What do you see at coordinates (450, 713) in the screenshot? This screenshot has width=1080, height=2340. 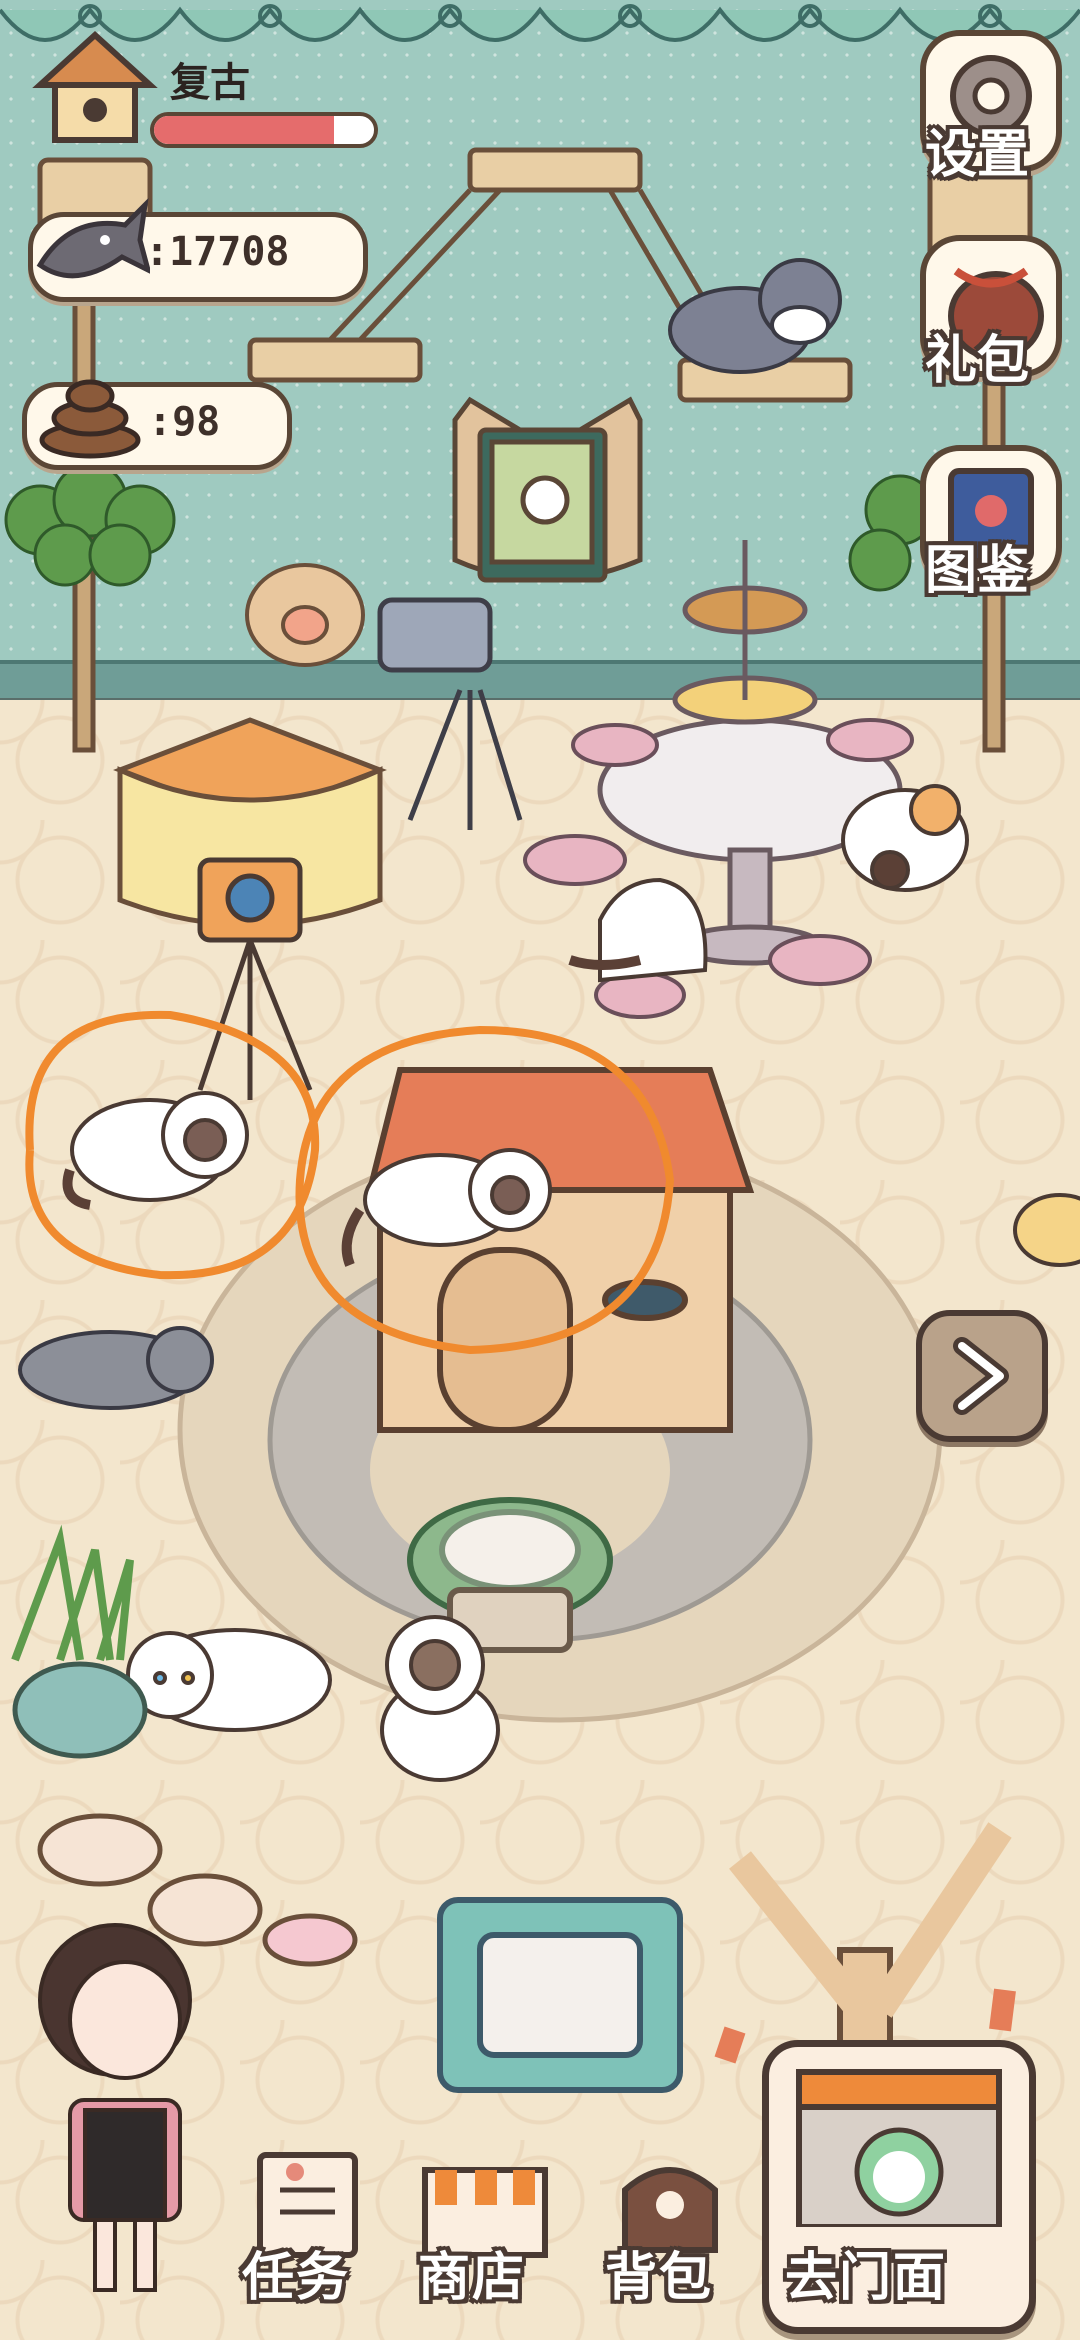 I see `spotlight-tripod` at bounding box center [450, 713].